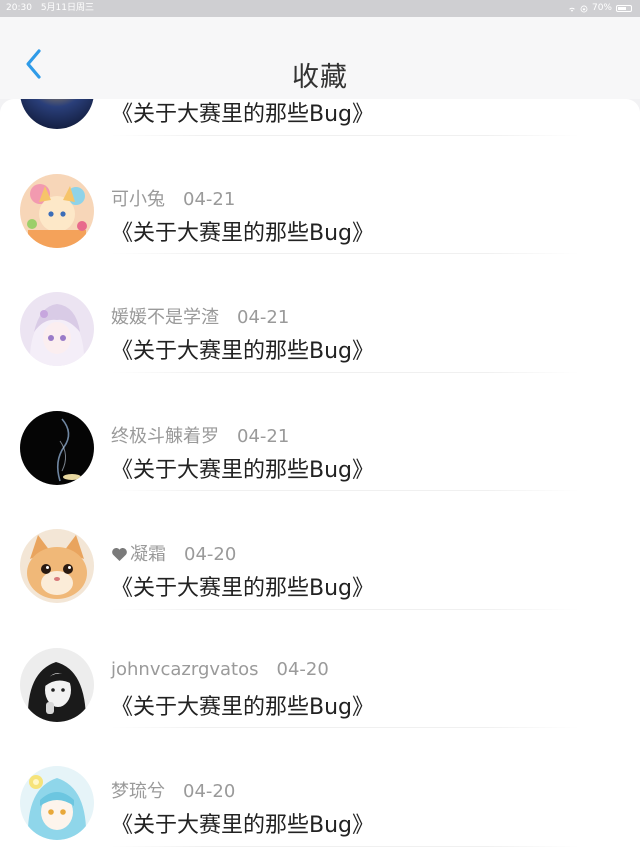  What do you see at coordinates (138, 791) in the screenshot?
I see `username: 梦琉兮` at bounding box center [138, 791].